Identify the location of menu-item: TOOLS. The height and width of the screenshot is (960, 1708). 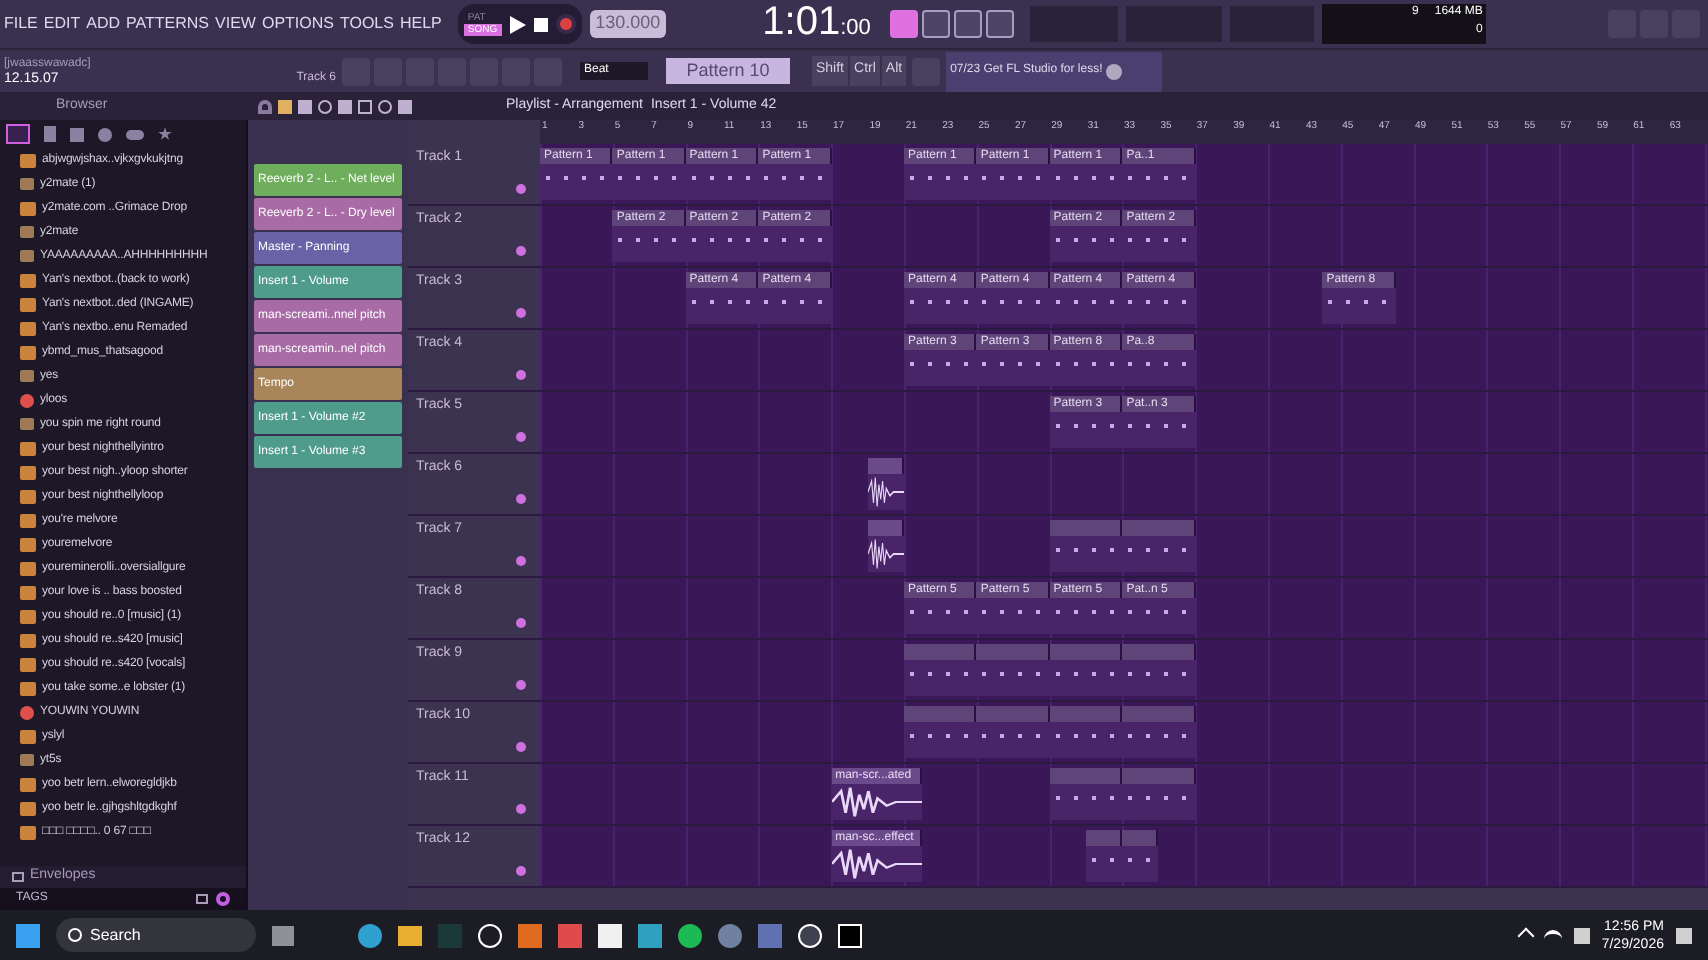
(366, 24).